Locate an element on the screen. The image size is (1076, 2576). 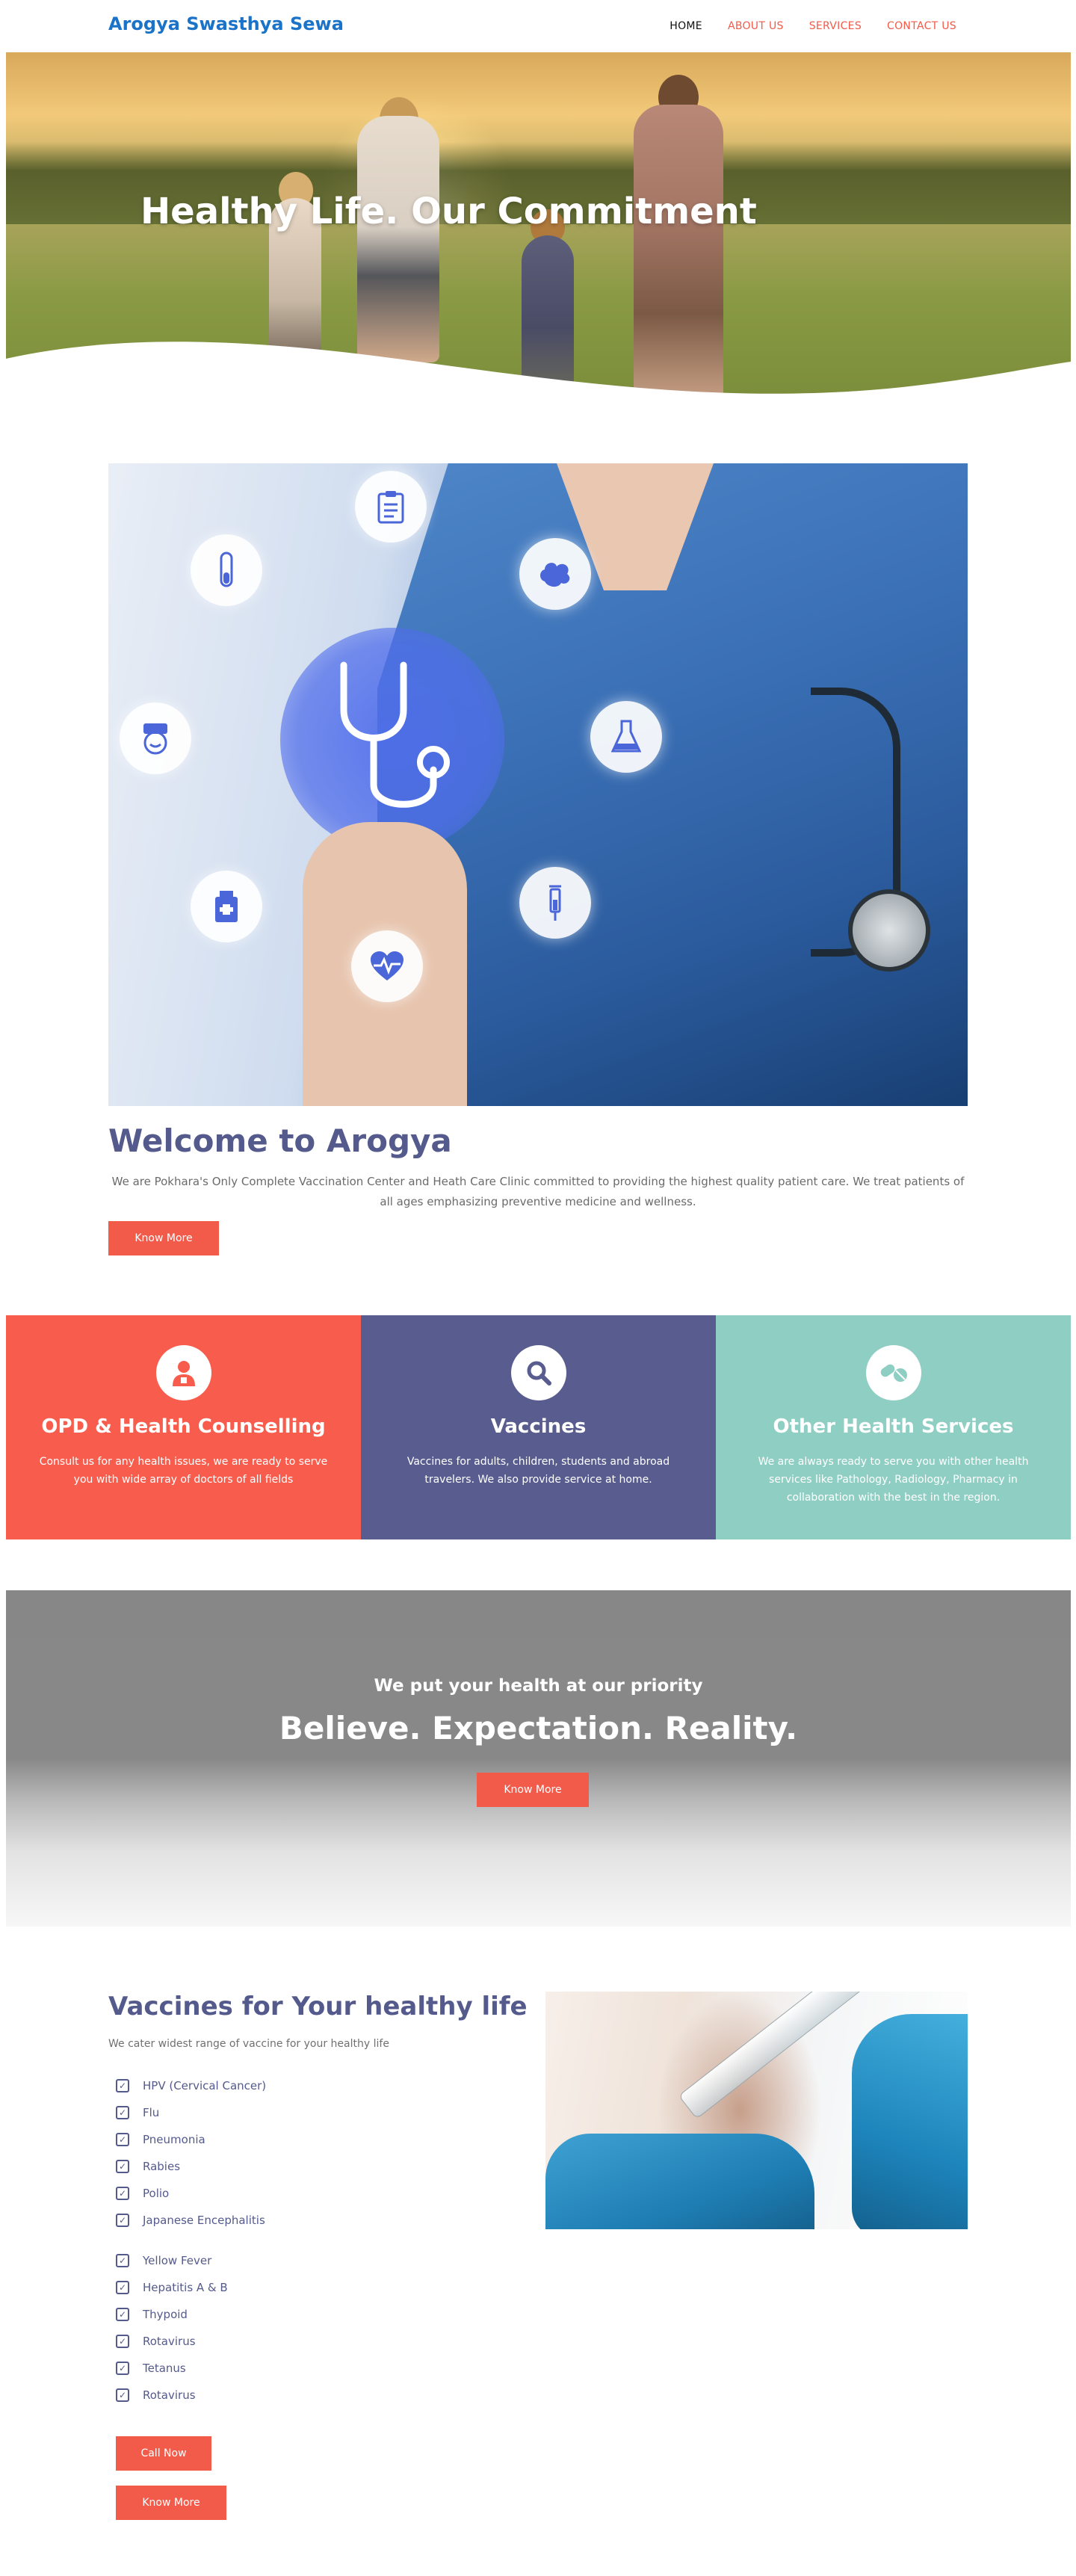
nurse-icon is located at coordinates (155, 738).